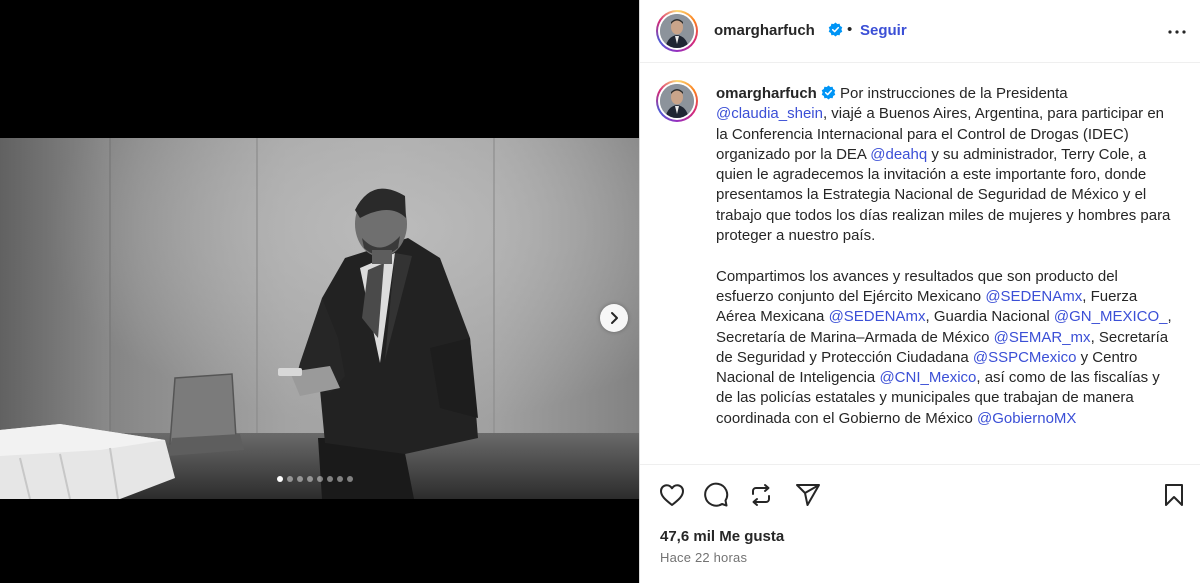 This screenshot has height=583, width=1200. I want to click on mention-link: @SEMAR_mx, so click(1042, 337).